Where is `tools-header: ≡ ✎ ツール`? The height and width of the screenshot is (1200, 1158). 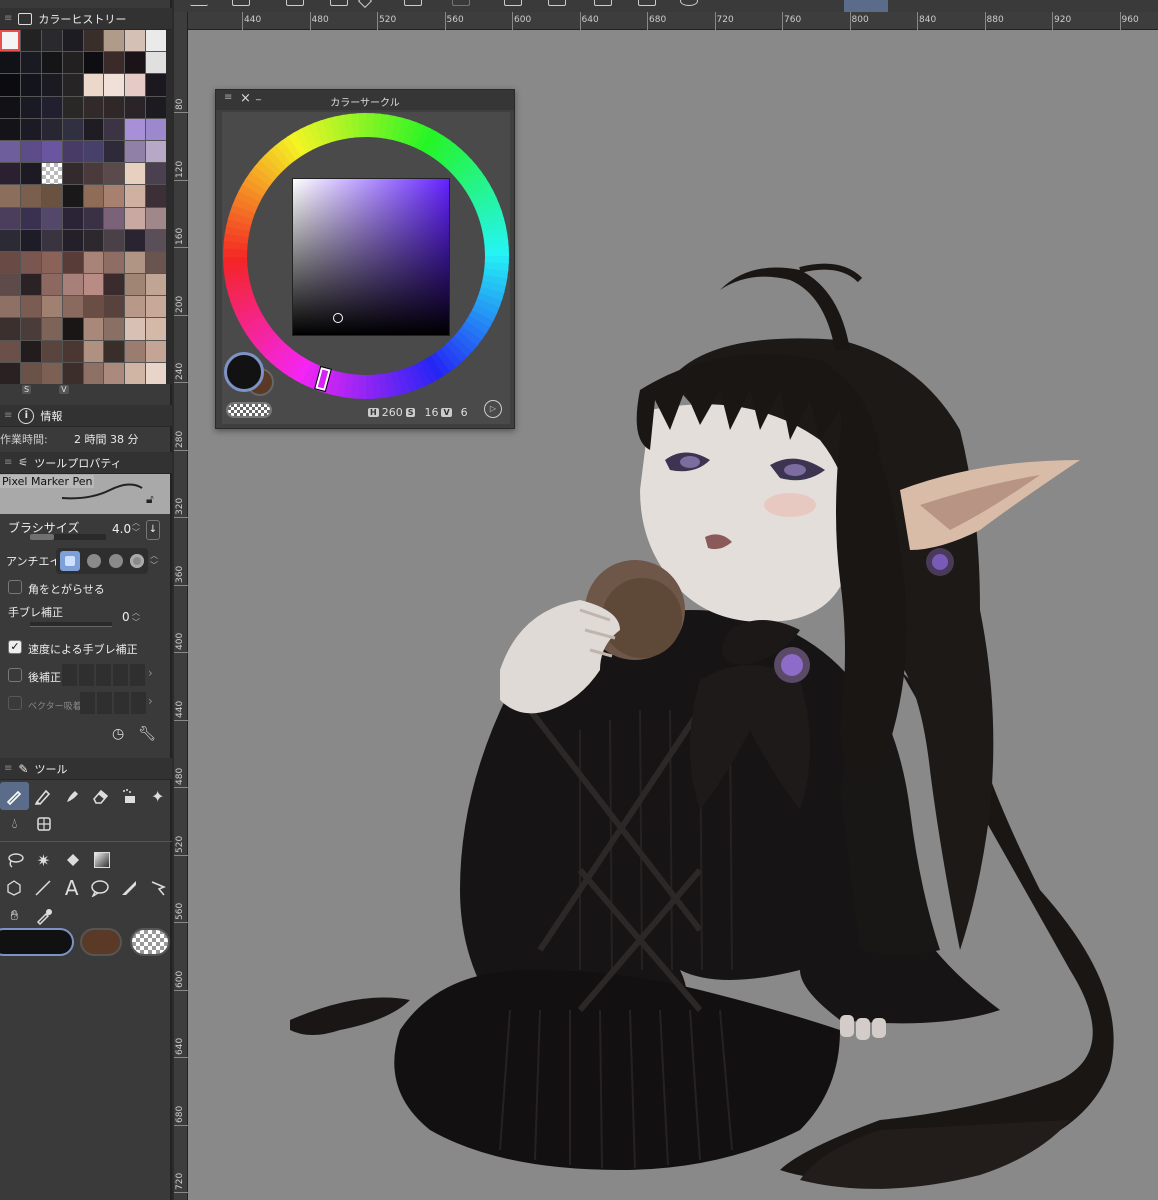 tools-header: ≡ ✎ ツール is located at coordinates (86, 769).